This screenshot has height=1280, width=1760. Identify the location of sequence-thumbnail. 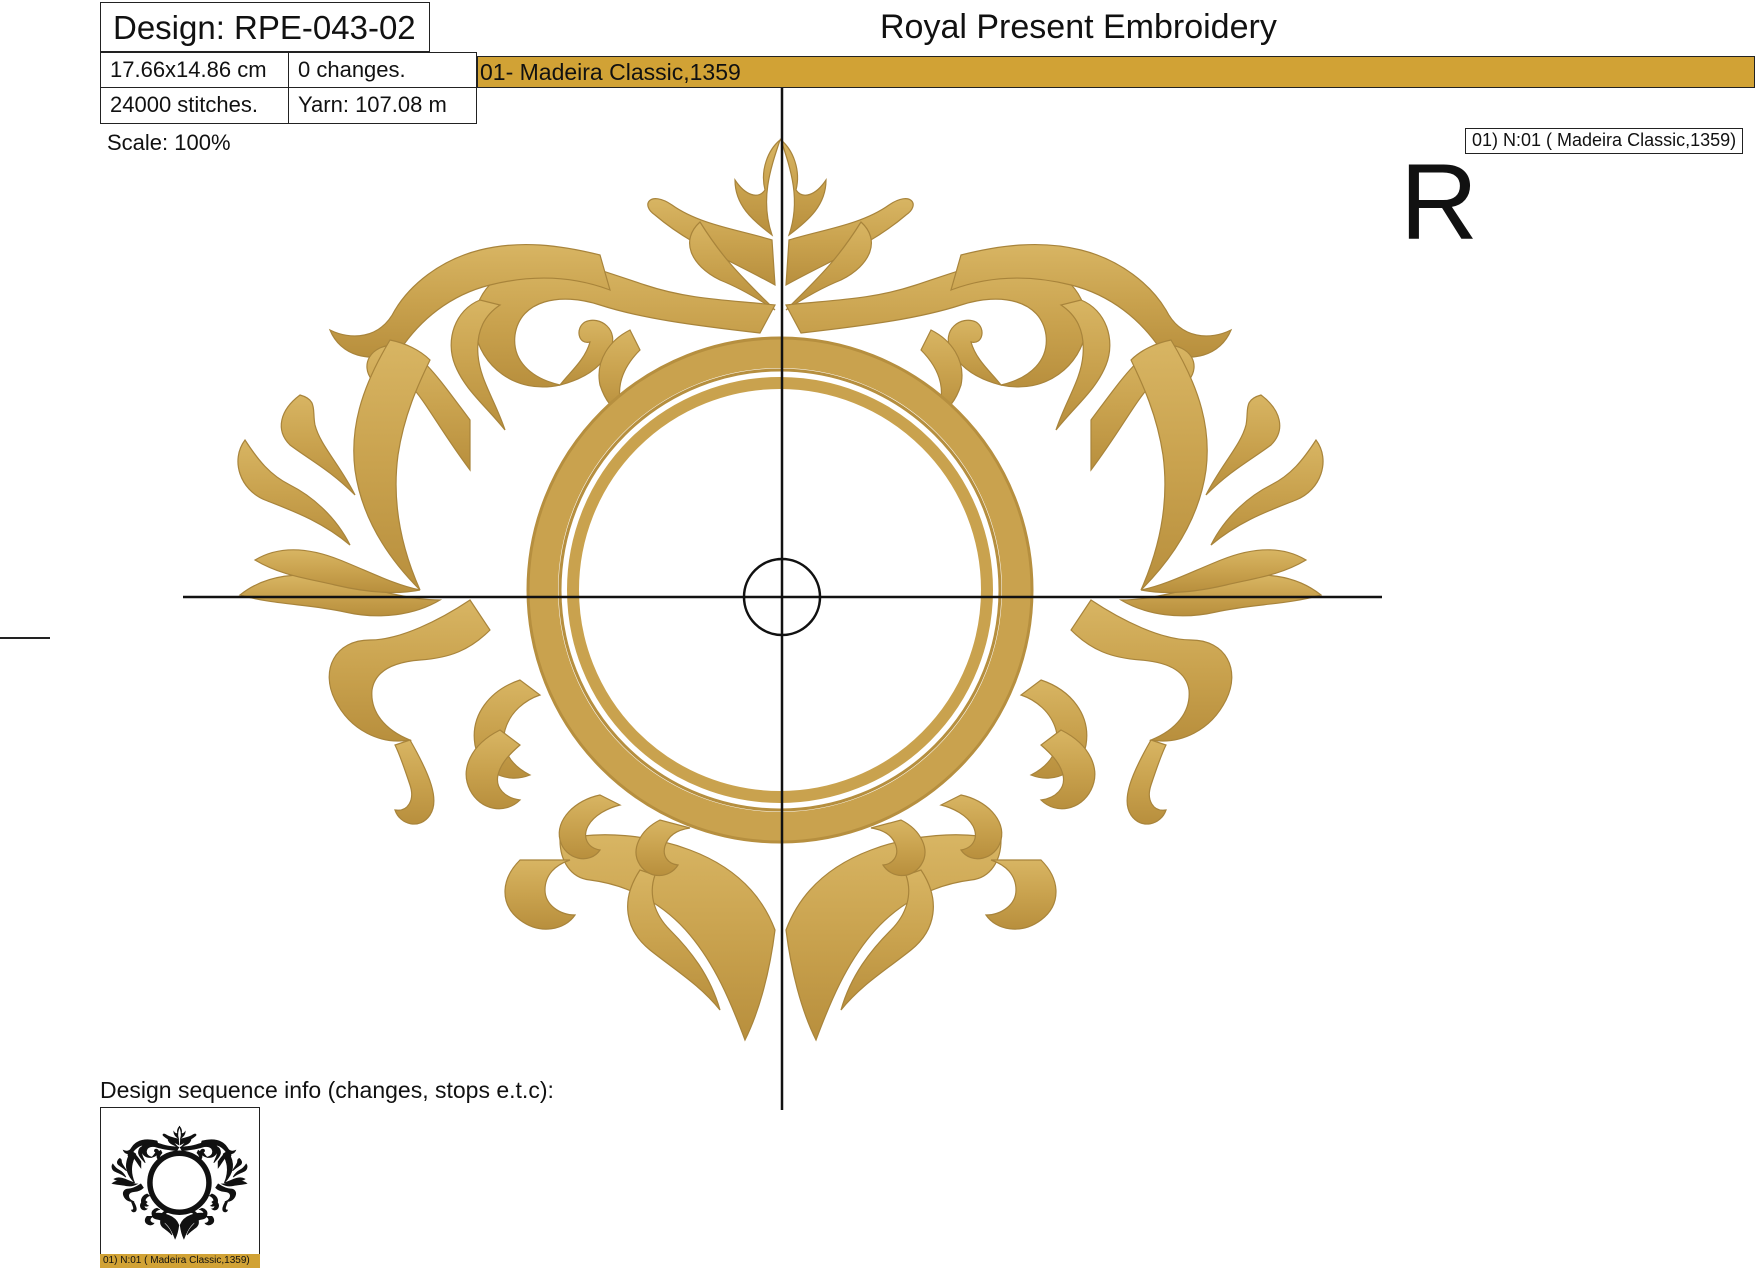
(180, 1187).